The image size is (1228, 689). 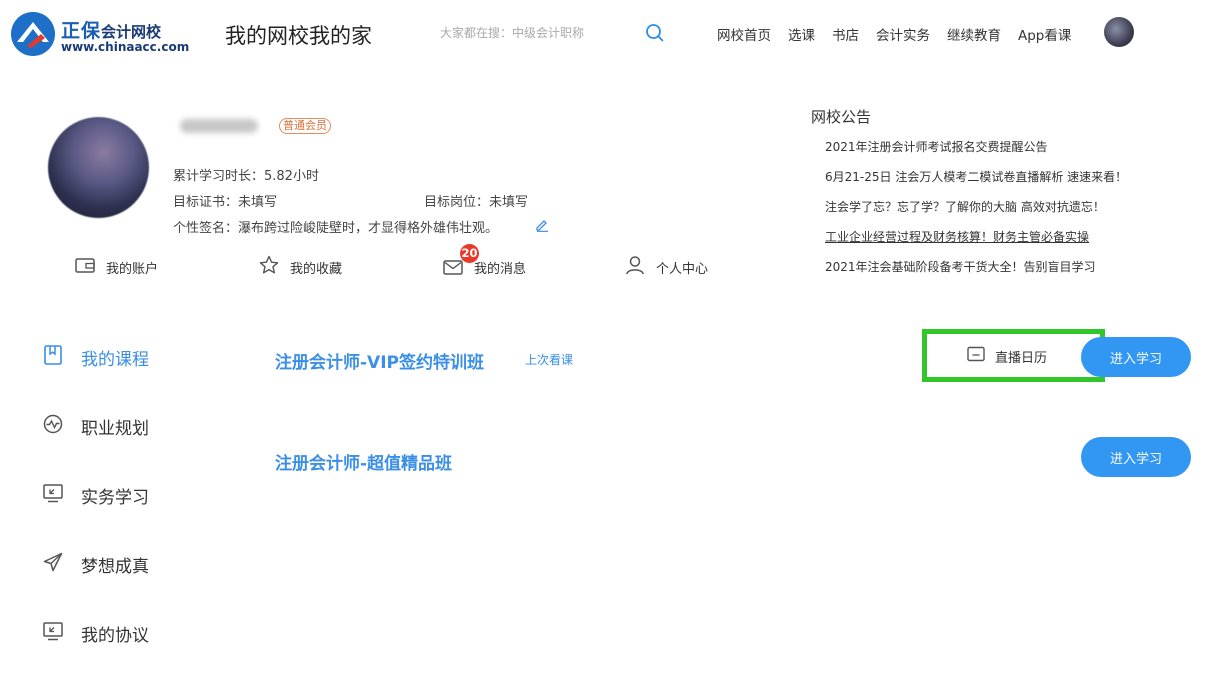 I want to click on logo-emblem-icon, so click(x=33, y=34).